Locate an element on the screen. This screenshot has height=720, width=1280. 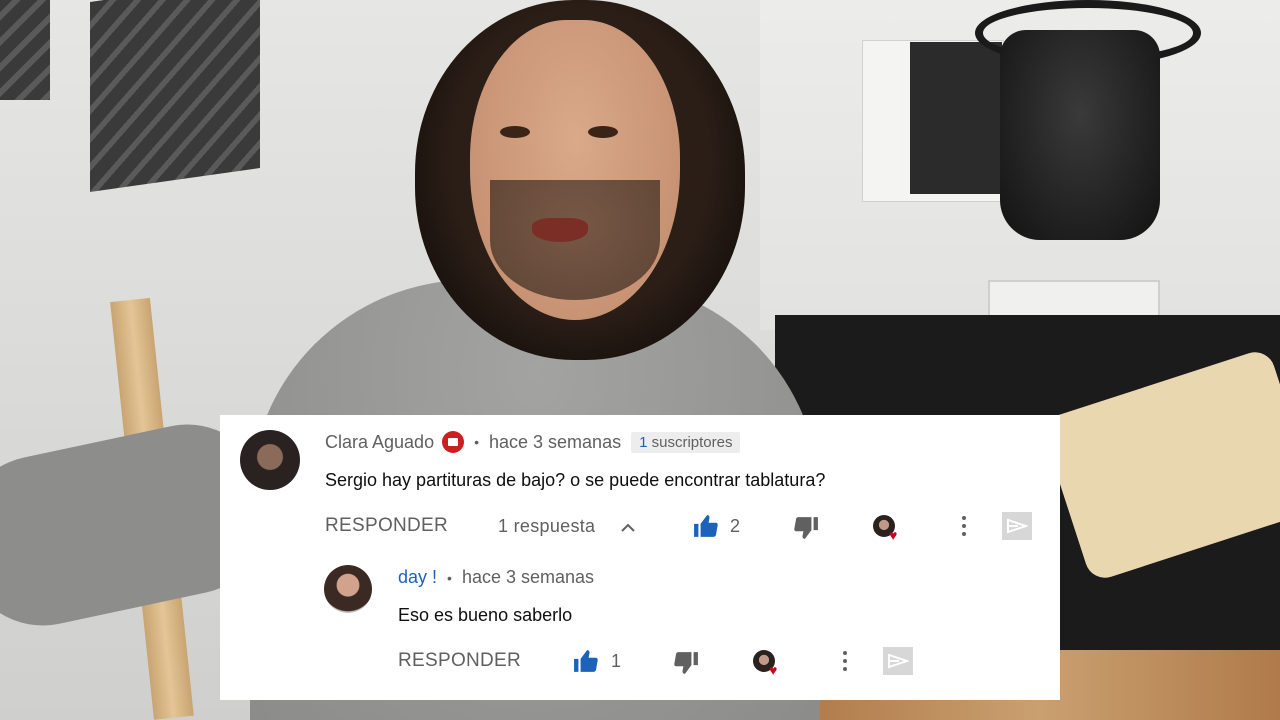
subscriber-badge: 1 suscriptores is located at coordinates (686, 442).